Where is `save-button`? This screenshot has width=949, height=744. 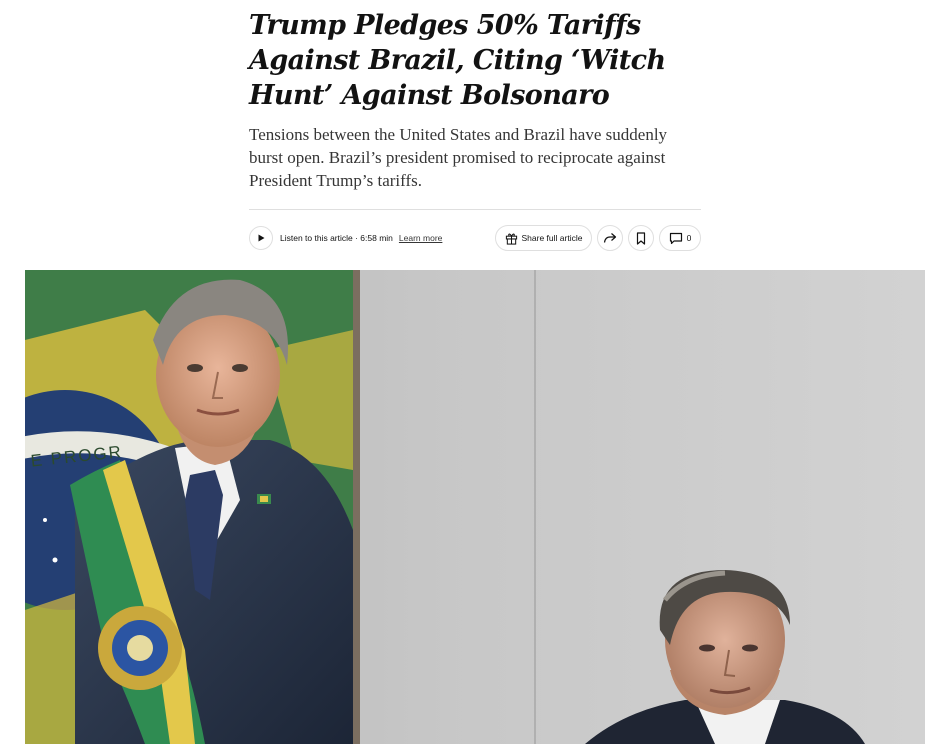 save-button is located at coordinates (641, 238).